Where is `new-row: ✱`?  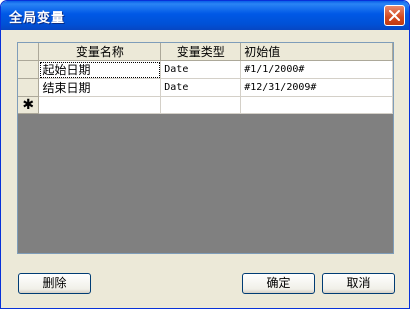 new-row: ✱ is located at coordinates (205, 105).